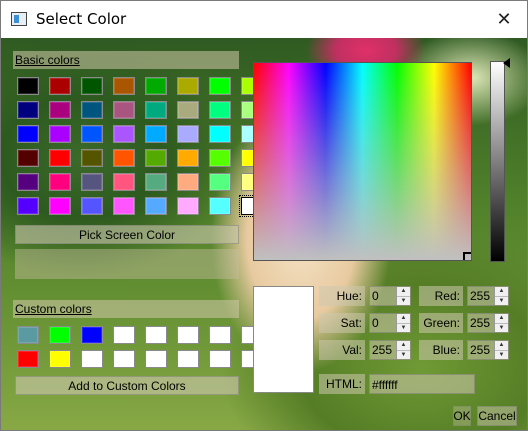 Image resolution: width=528 pixels, height=431 pixels. What do you see at coordinates (497, 161) in the screenshot?
I see `value-luminance-slider` at bounding box center [497, 161].